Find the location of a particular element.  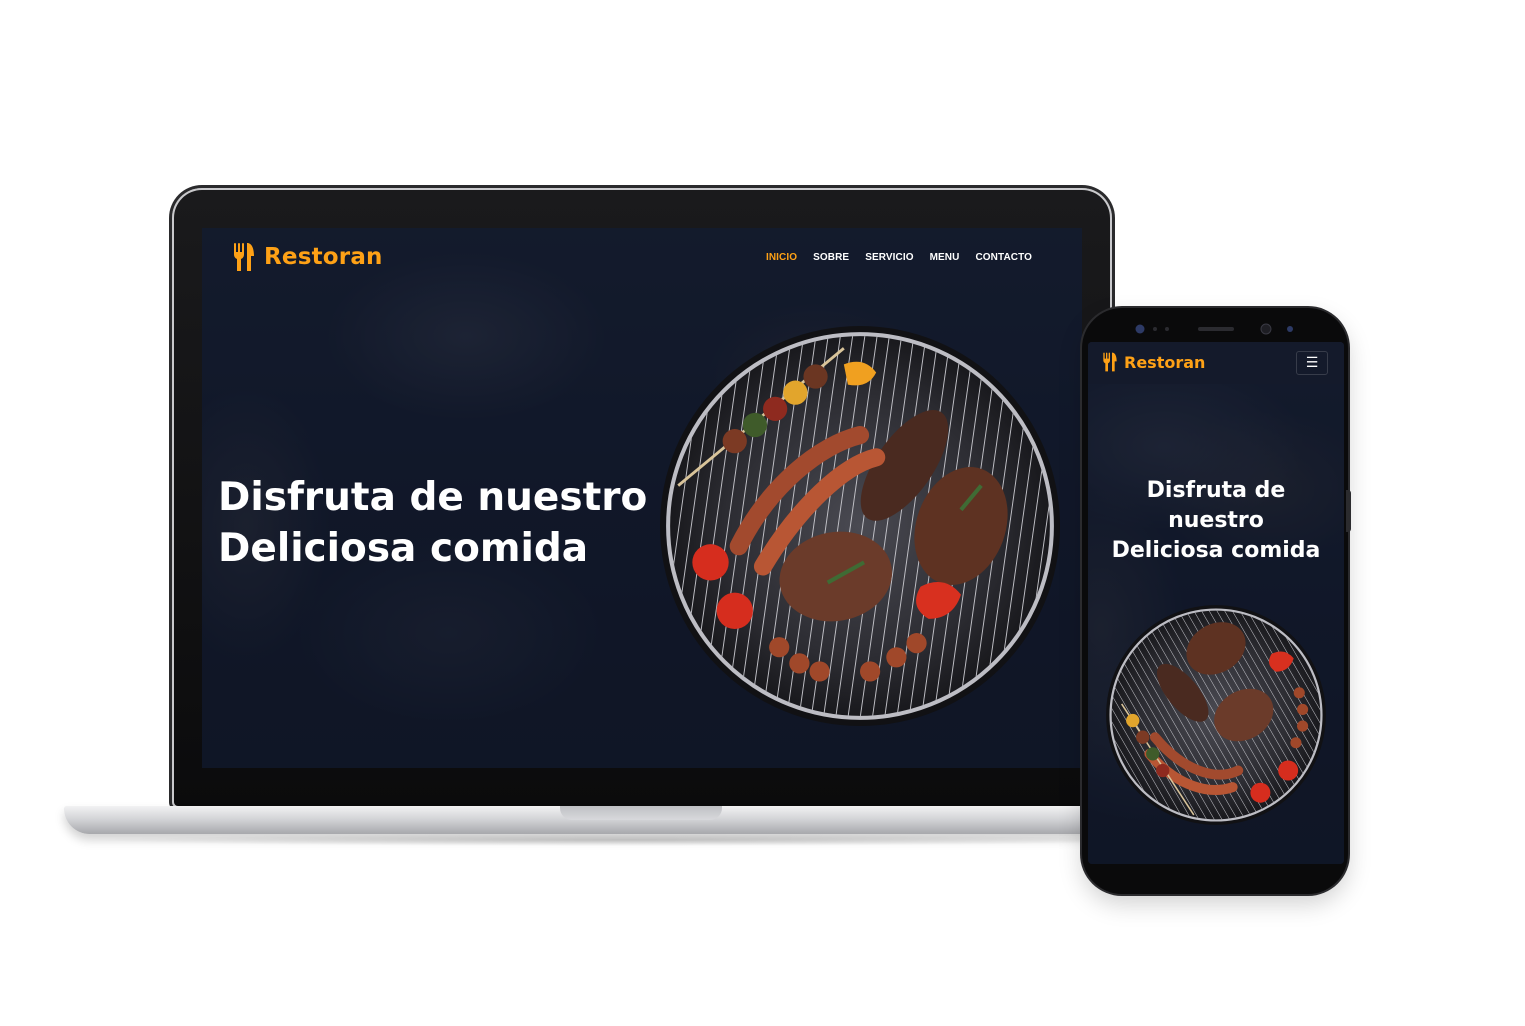

brand-logo: Restoran is located at coordinates (307, 257).